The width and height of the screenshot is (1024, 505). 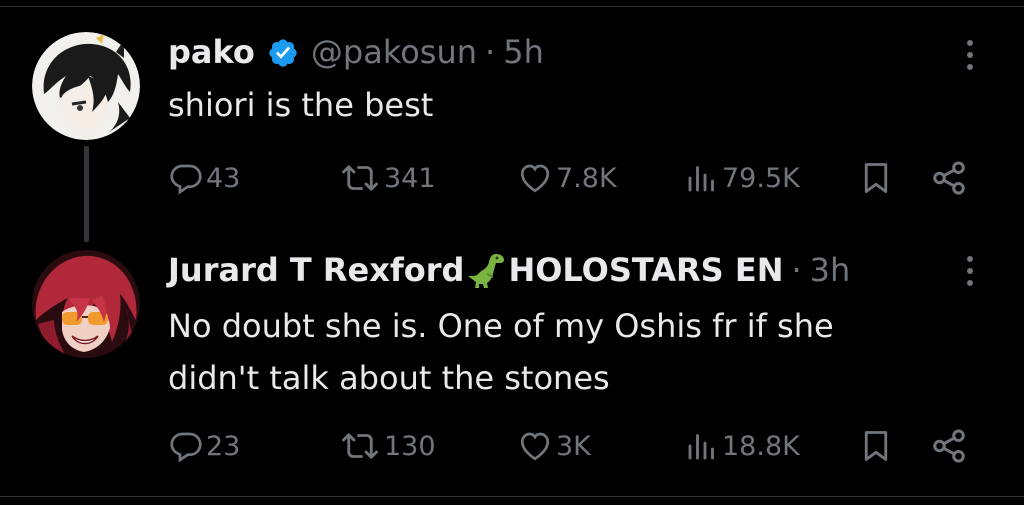 I want to click on post-timestamp: 3h, so click(x=830, y=270).